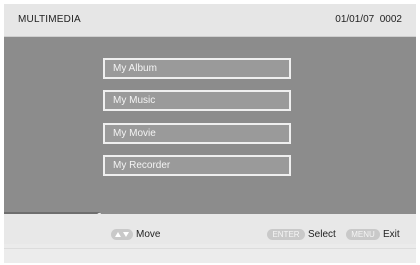 The height and width of the screenshot is (265, 420). What do you see at coordinates (322, 234) in the screenshot?
I see `select-label: Select` at bounding box center [322, 234].